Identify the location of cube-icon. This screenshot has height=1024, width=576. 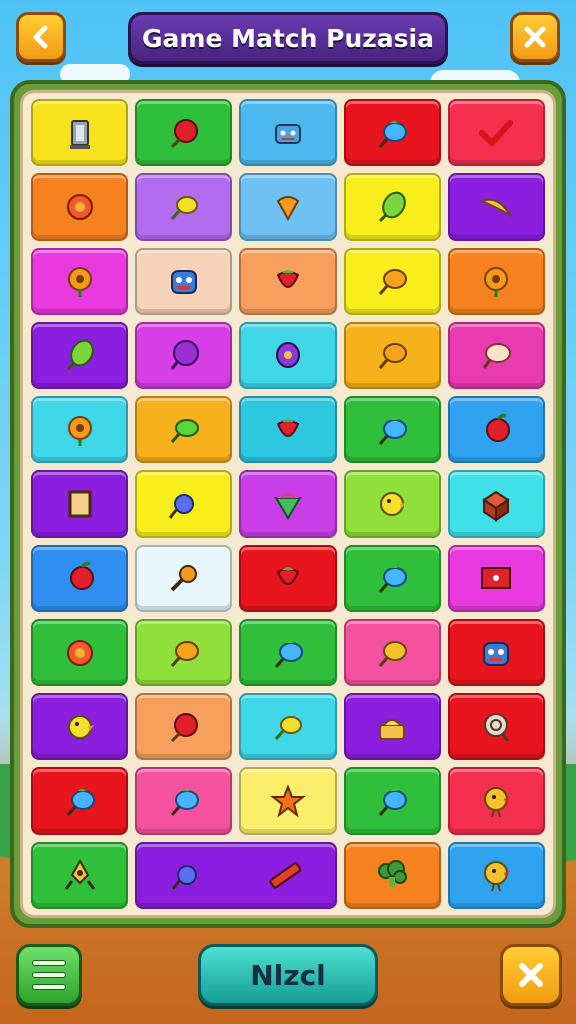
(496, 506).